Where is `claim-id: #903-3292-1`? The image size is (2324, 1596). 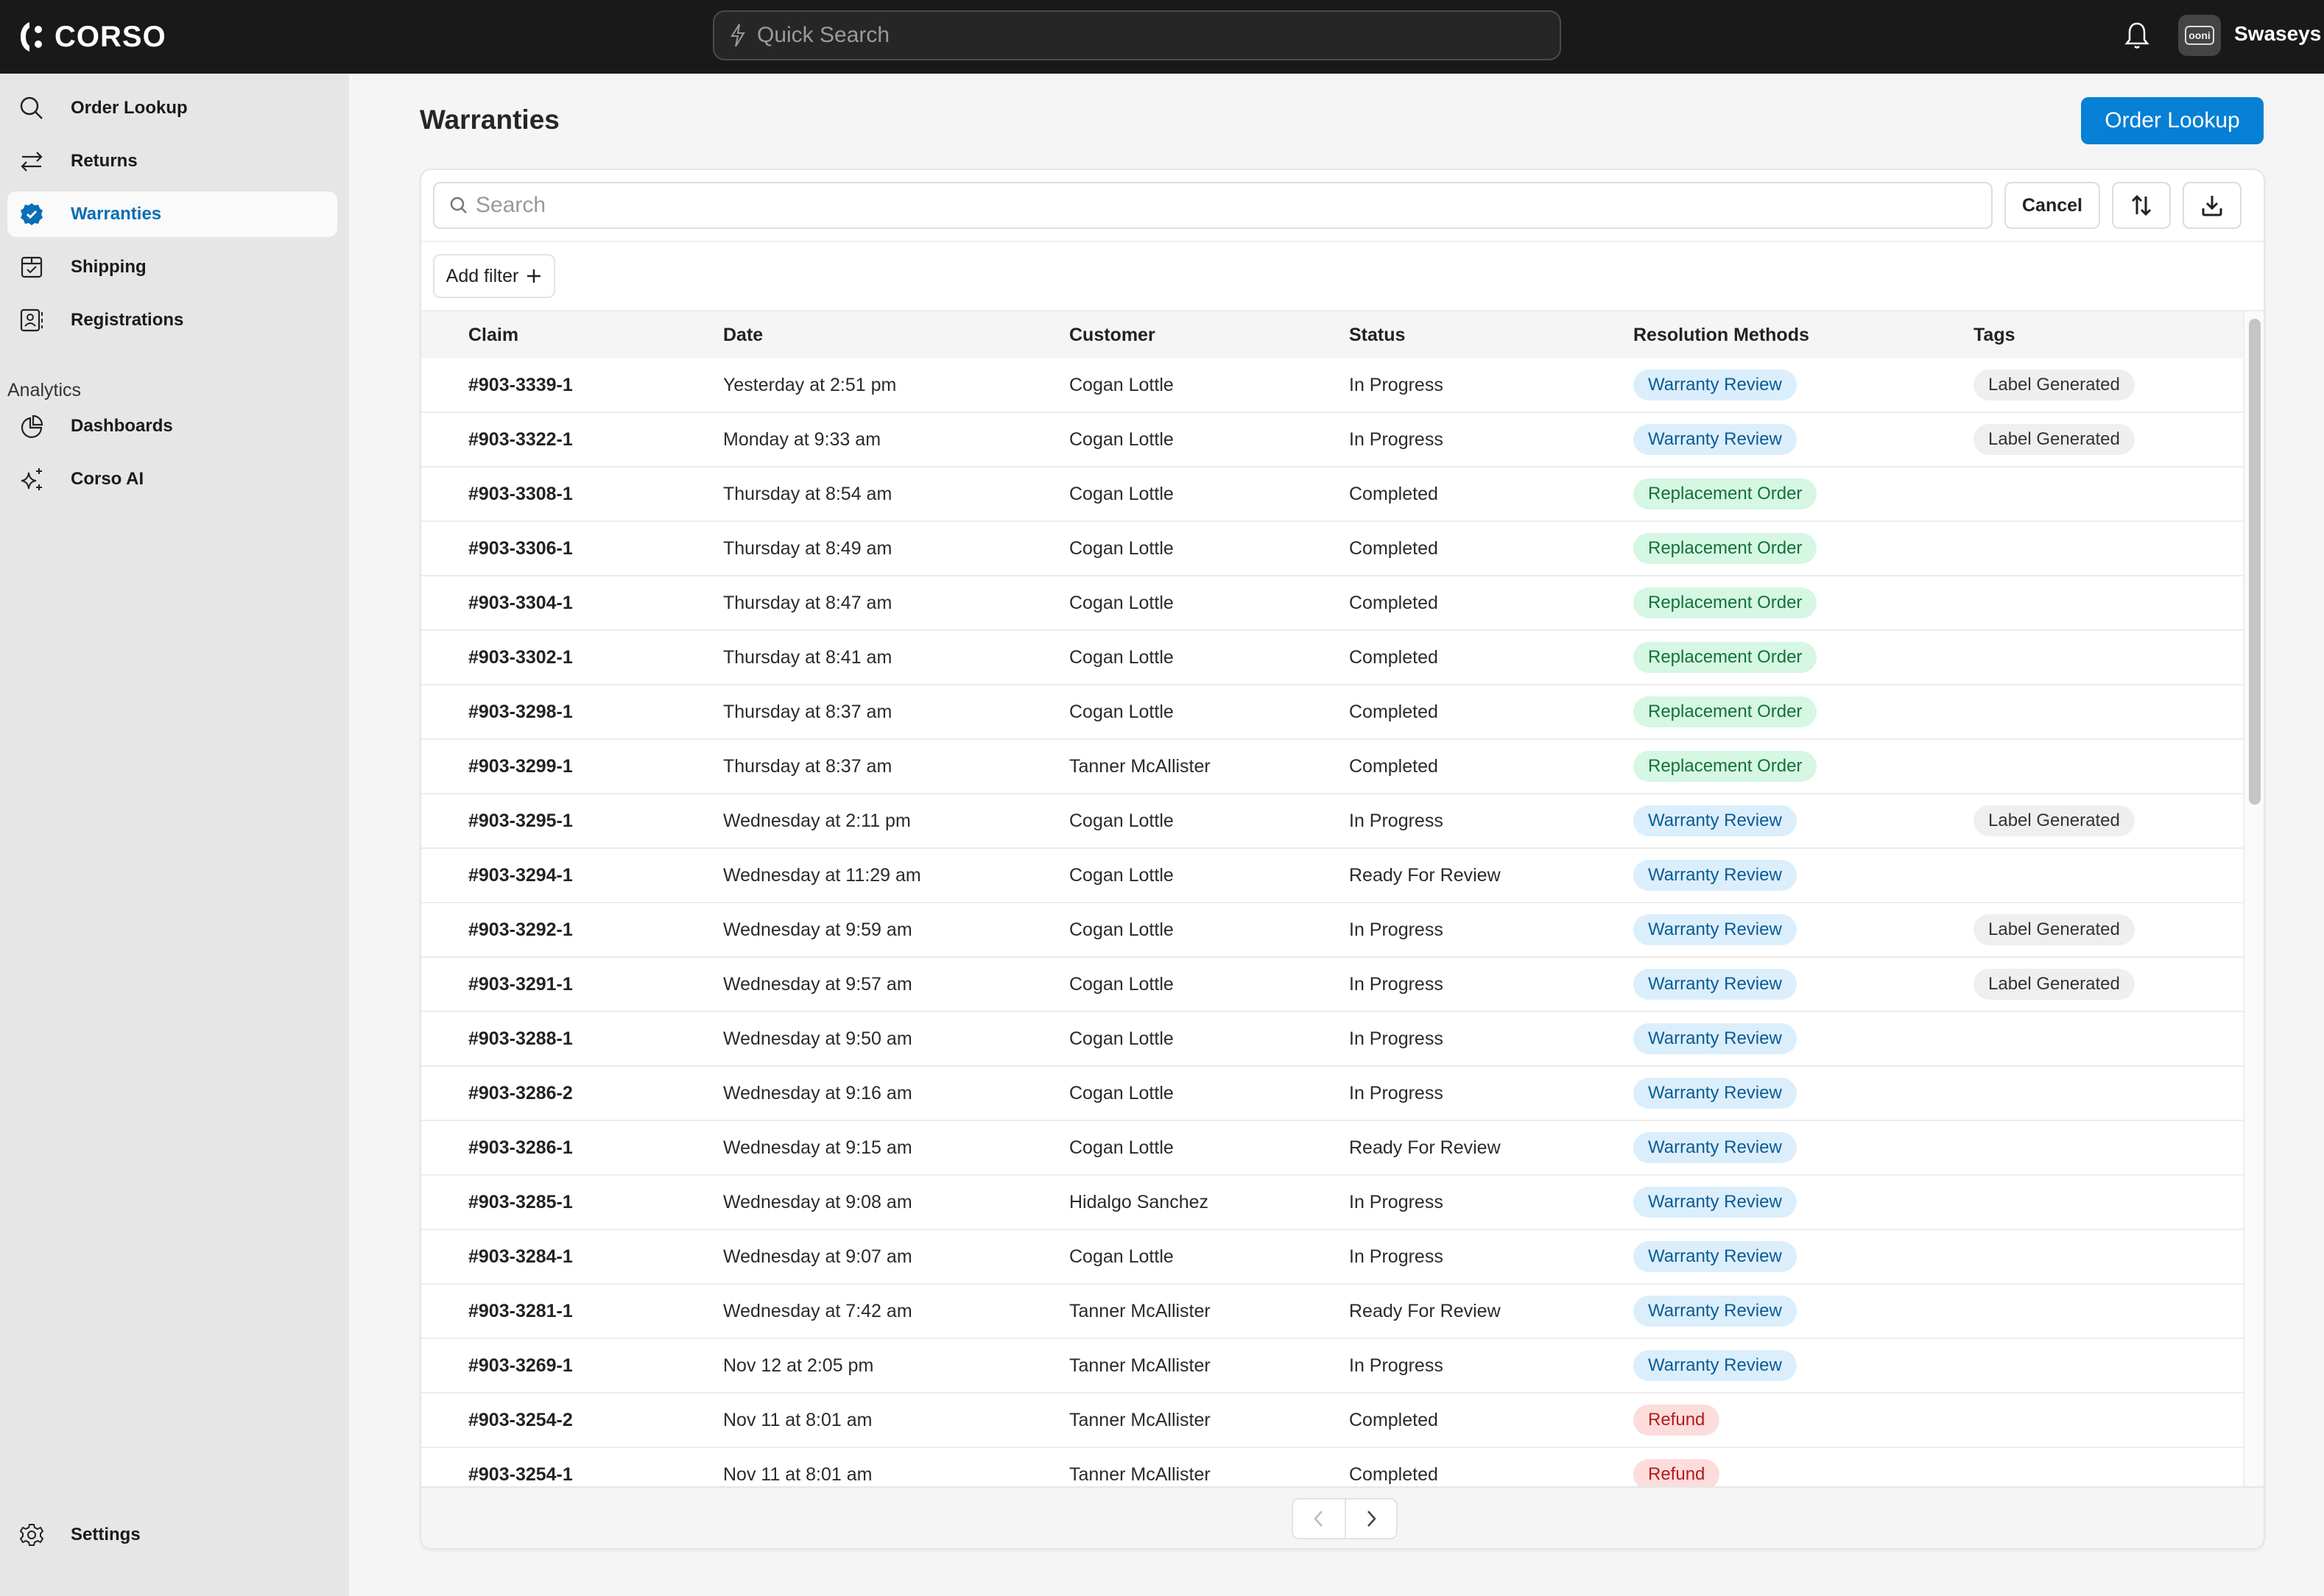
claim-id: #903-3292-1 is located at coordinates (520, 929).